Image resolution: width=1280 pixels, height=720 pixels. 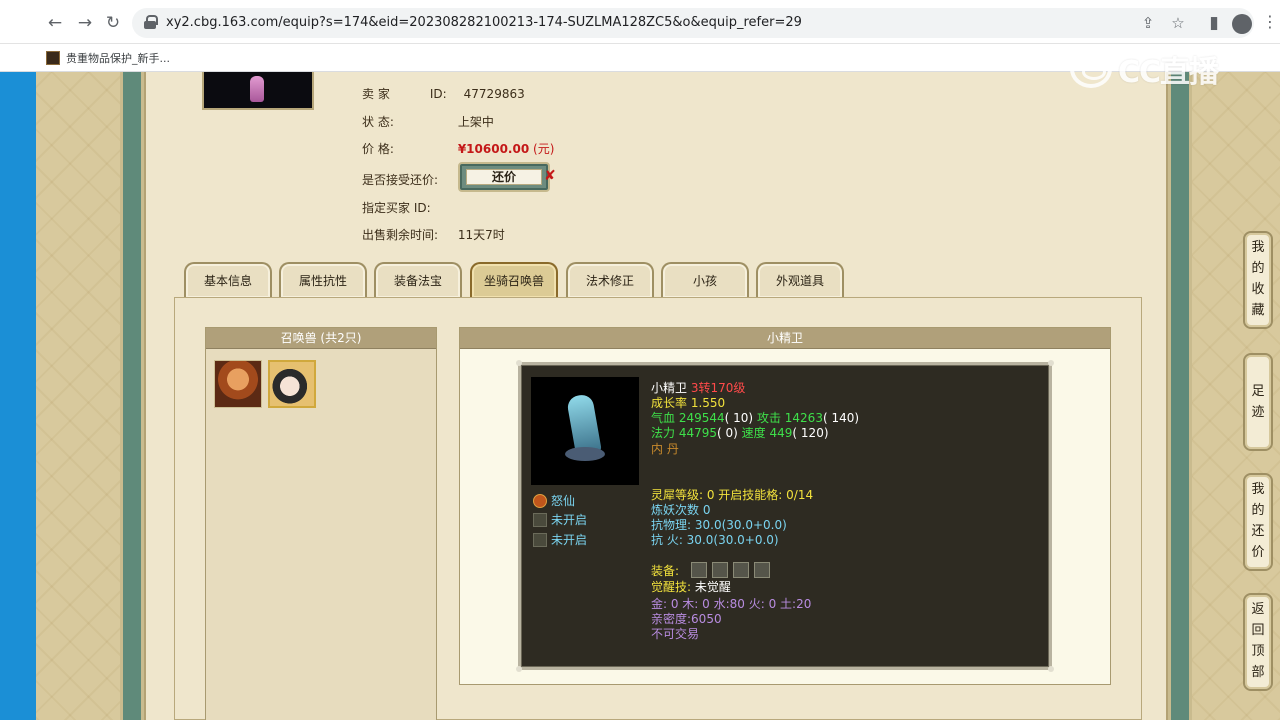 I want to click on mp-extra: ( 0), so click(x=727, y=433).